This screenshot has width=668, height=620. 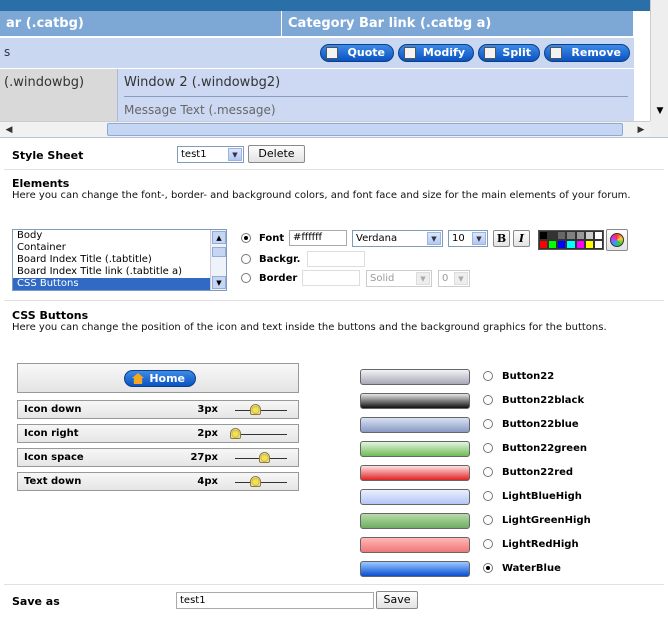 I want to click on saveas-row: Save as test1 Save, so click(x=334, y=601).